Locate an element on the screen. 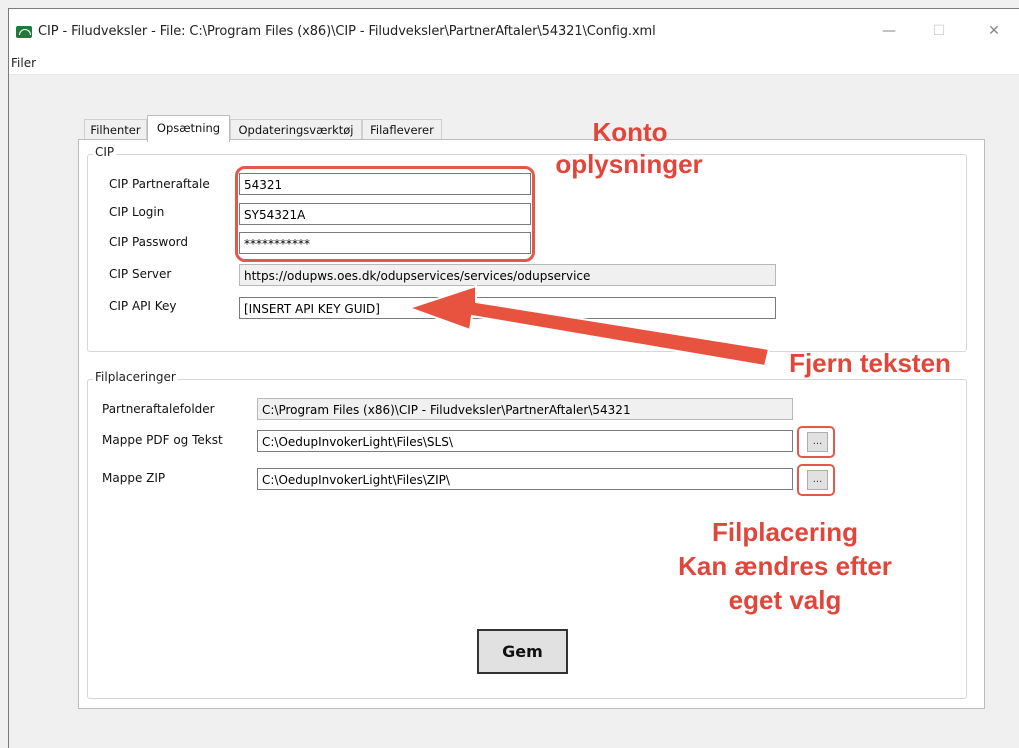  tab-filafleverer: Filafleverer is located at coordinates (402, 130).